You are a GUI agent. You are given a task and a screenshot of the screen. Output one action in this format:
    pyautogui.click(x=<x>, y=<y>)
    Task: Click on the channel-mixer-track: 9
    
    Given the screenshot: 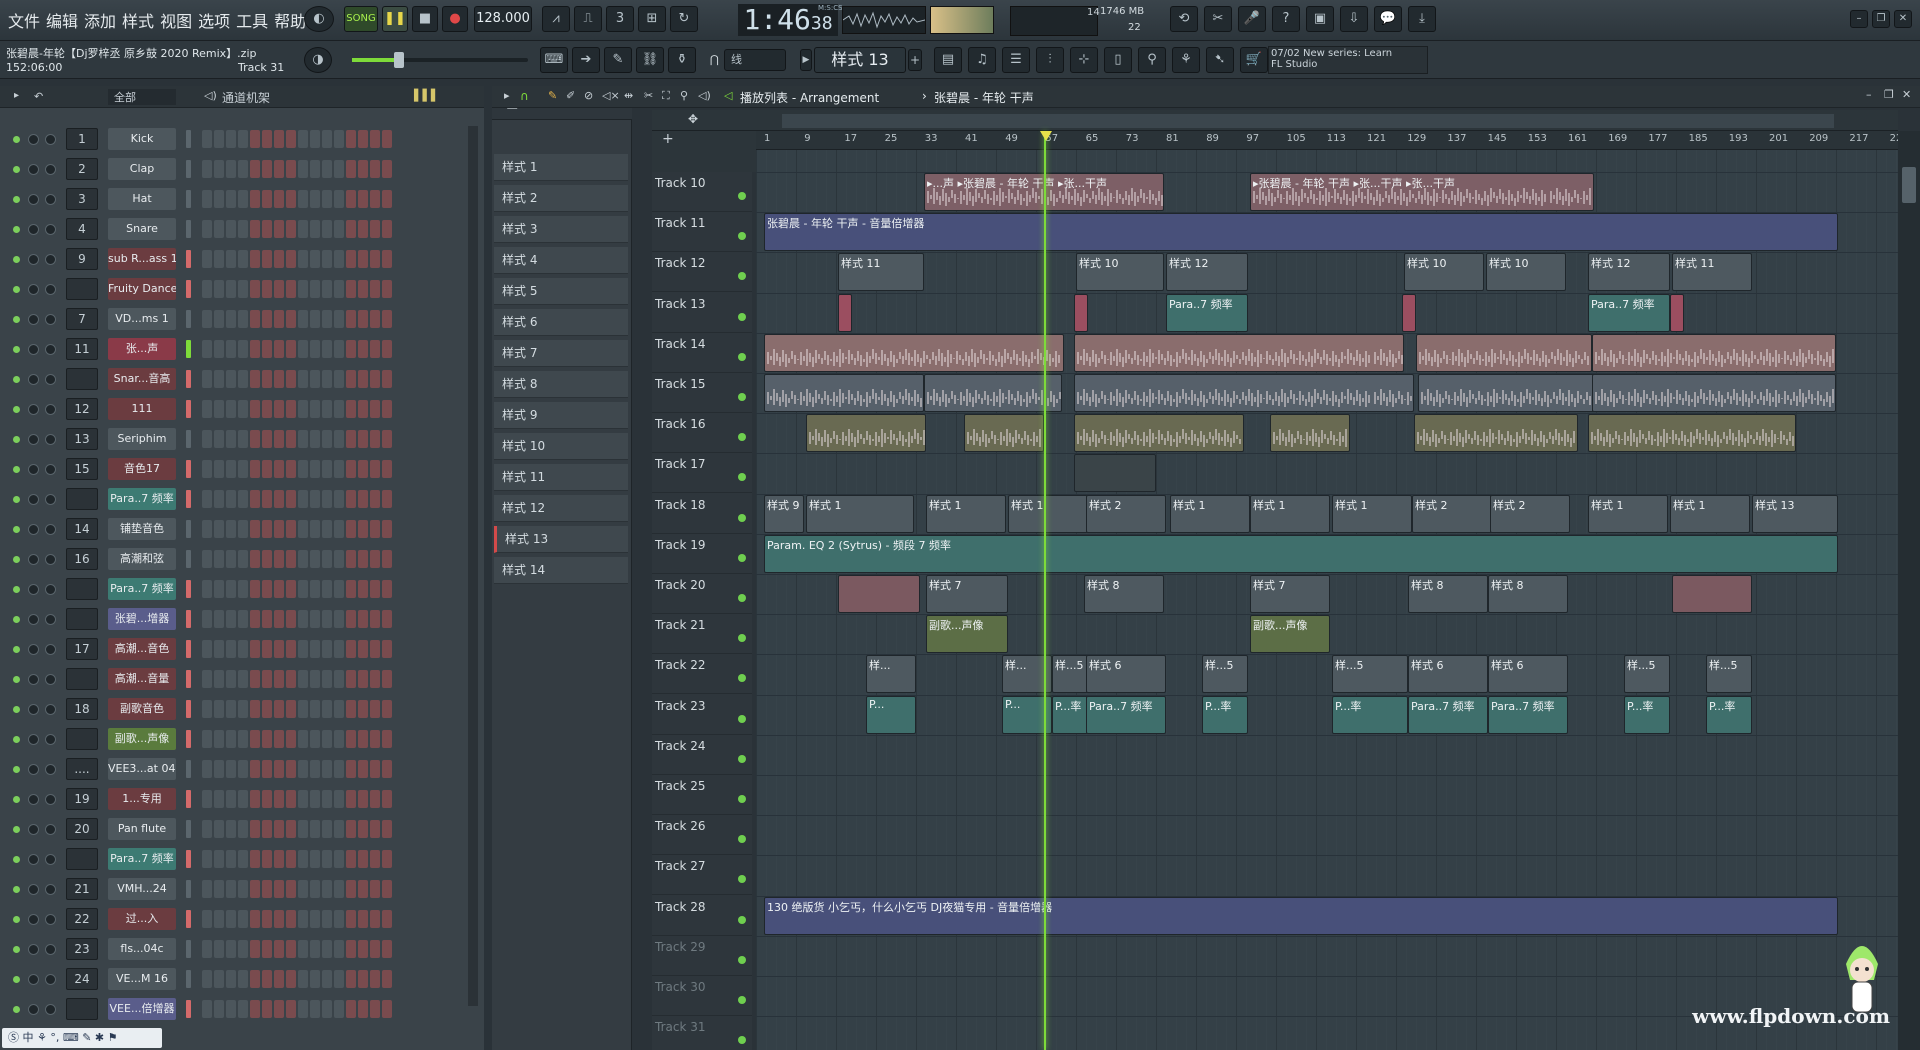 What is the action you would take?
    pyautogui.click(x=82, y=259)
    